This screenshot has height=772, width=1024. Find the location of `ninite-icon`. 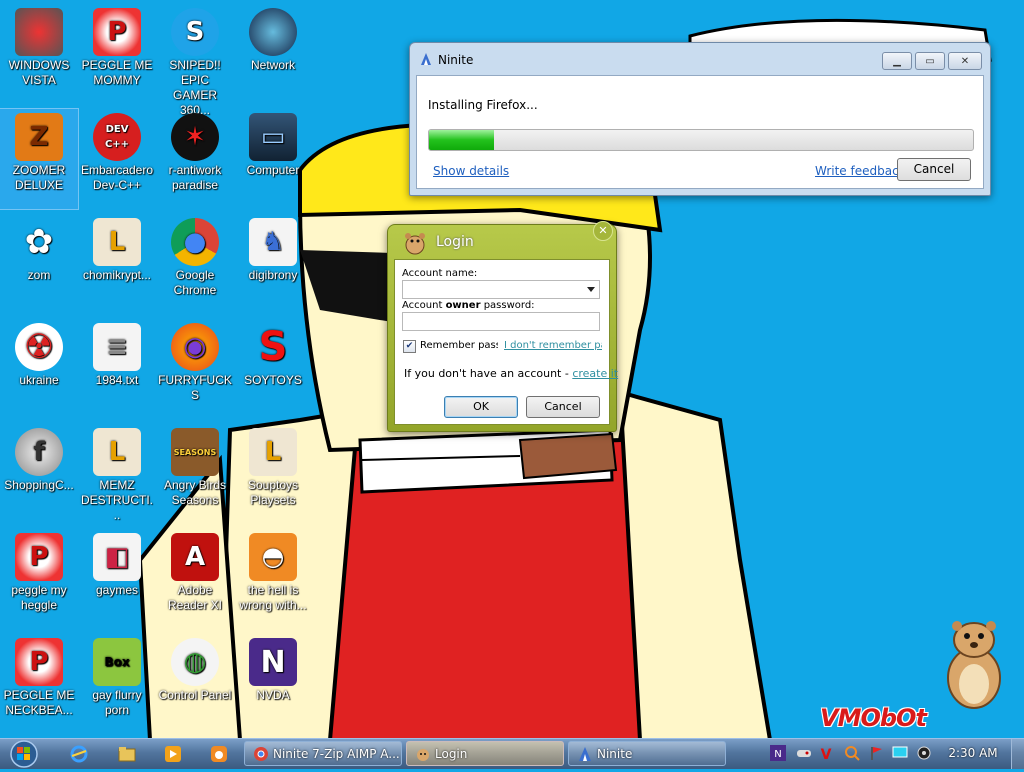

ninite-icon is located at coordinates (585, 754).